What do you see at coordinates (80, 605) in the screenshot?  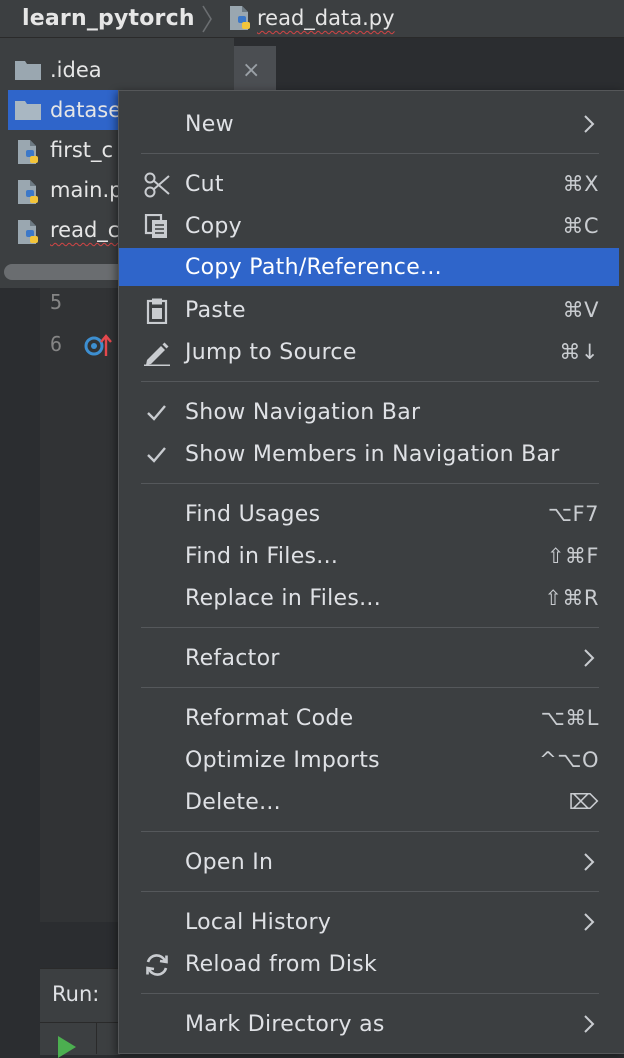 I see `editor-gutter` at bounding box center [80, 605].